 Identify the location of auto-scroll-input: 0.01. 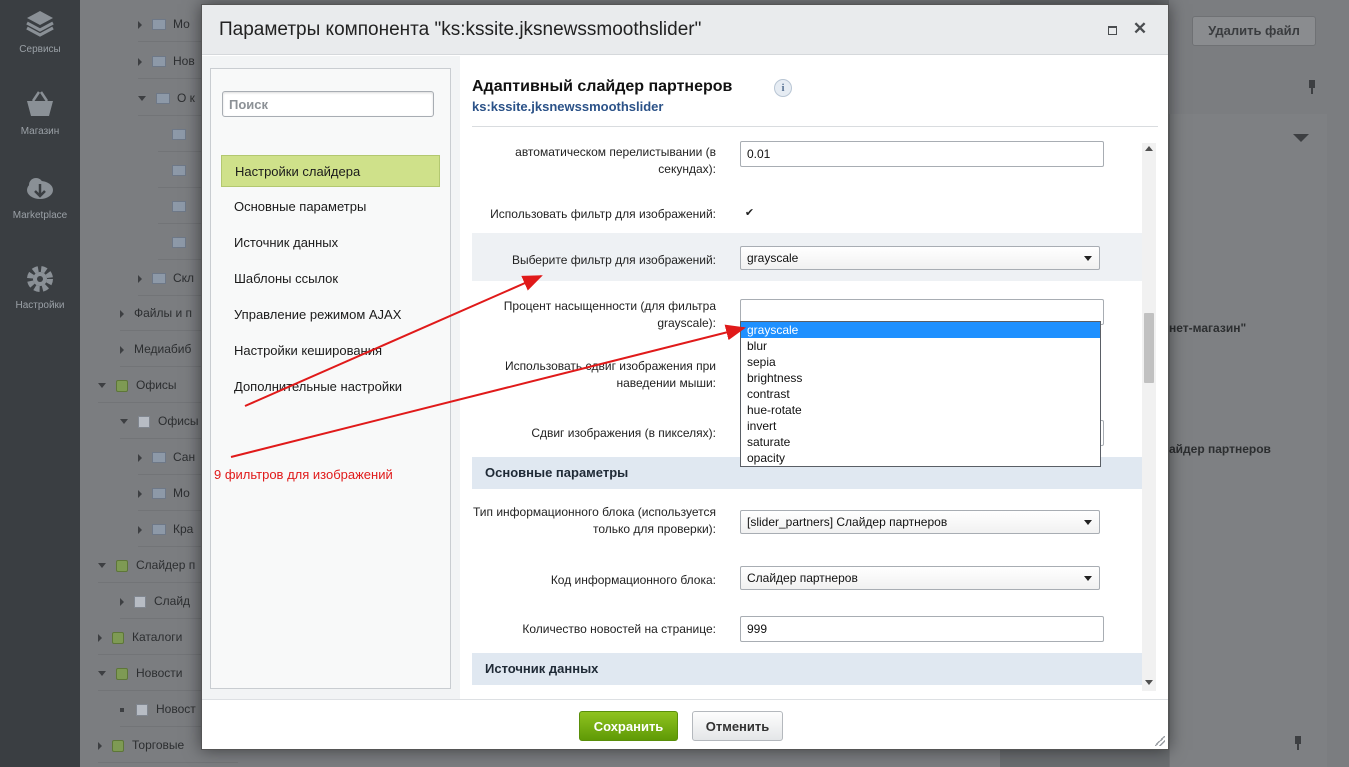
(922, 154).